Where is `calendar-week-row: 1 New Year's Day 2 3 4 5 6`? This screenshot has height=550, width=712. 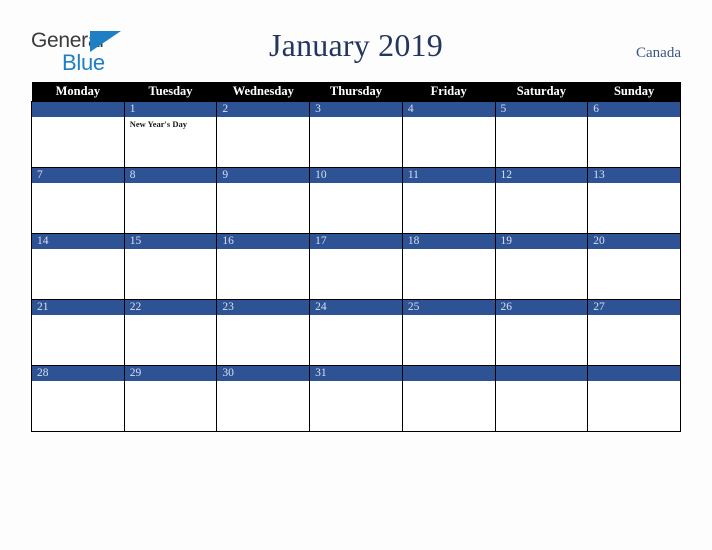 calendar-week-row: 1 New Year's Day 2 3 4 5 6 is located at coordinates (356, 134).